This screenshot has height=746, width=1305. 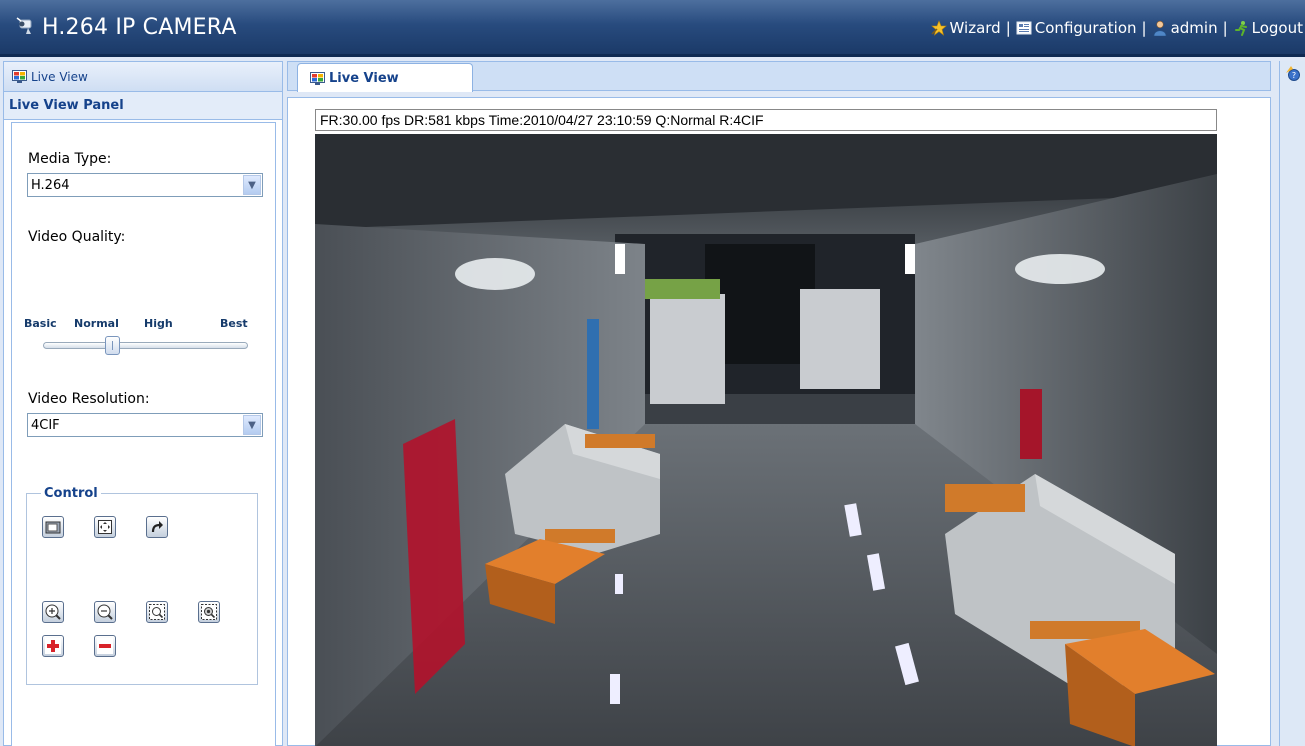 What do you see at coordinates (50, 185) in the screenshot?
I see `media-type-value: H.264` at bounding box center [50, 185].